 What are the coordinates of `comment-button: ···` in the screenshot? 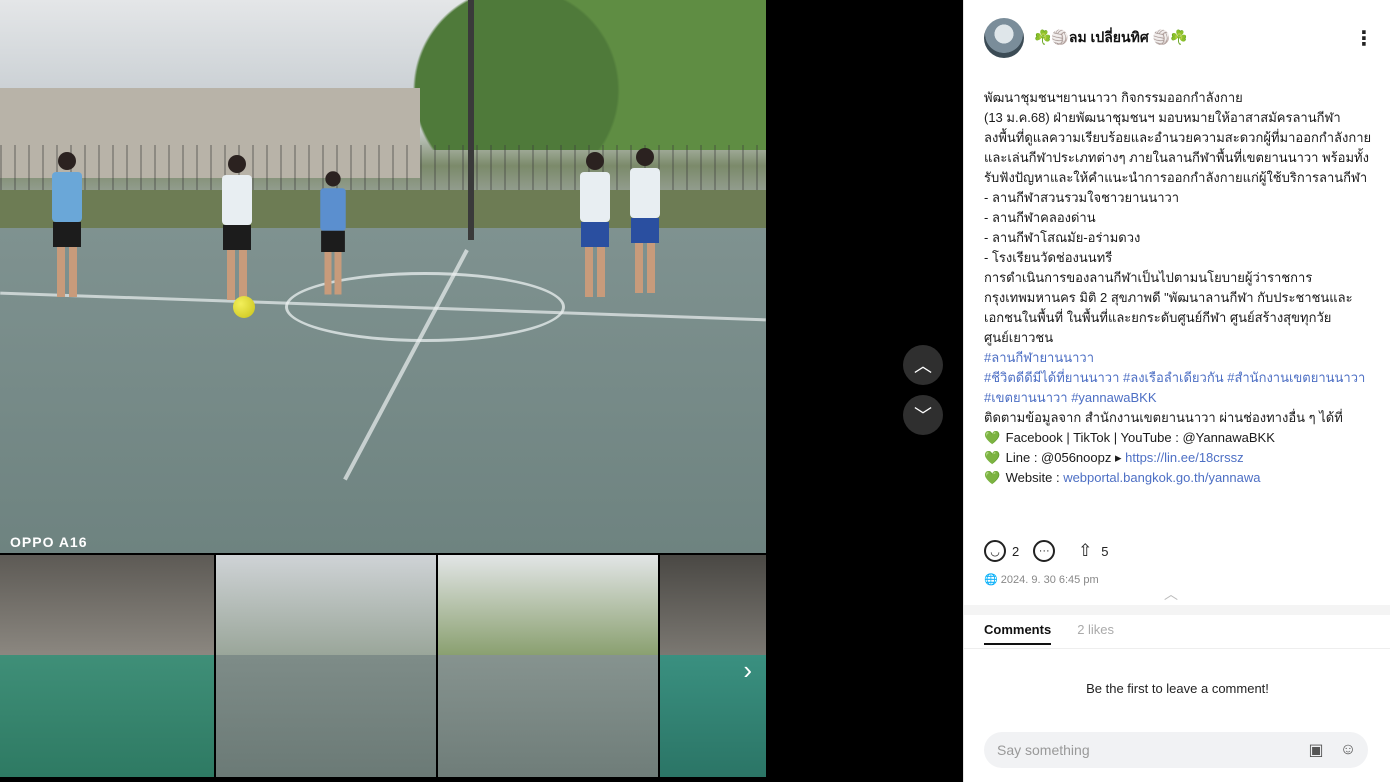 It's located at (1047, 551).